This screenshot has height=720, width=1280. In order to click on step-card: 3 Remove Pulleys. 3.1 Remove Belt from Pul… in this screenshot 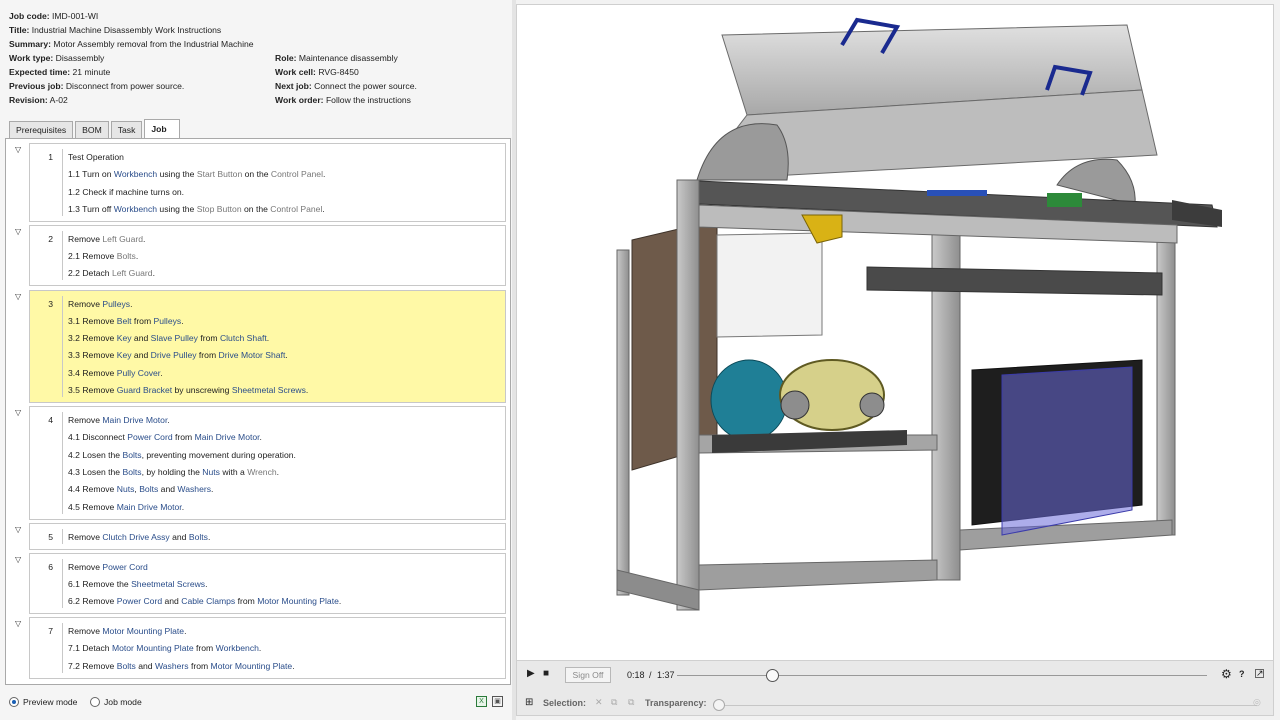, I will do `click(267, 346)`.